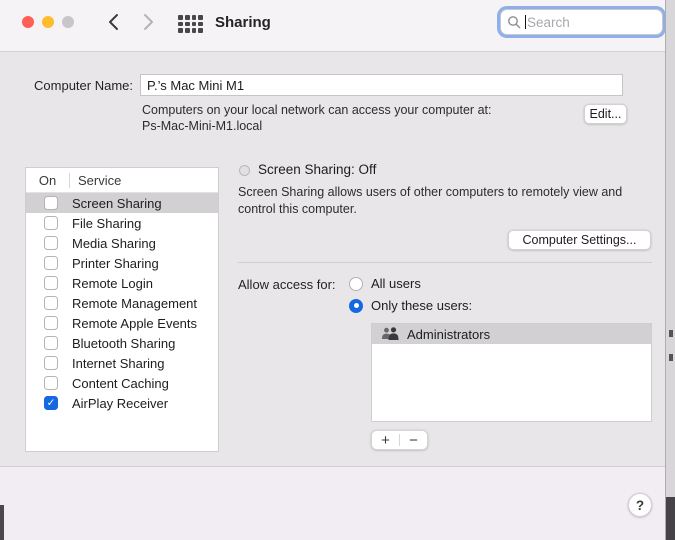  I want to click on column-header-service: Service, so click(100, 180).